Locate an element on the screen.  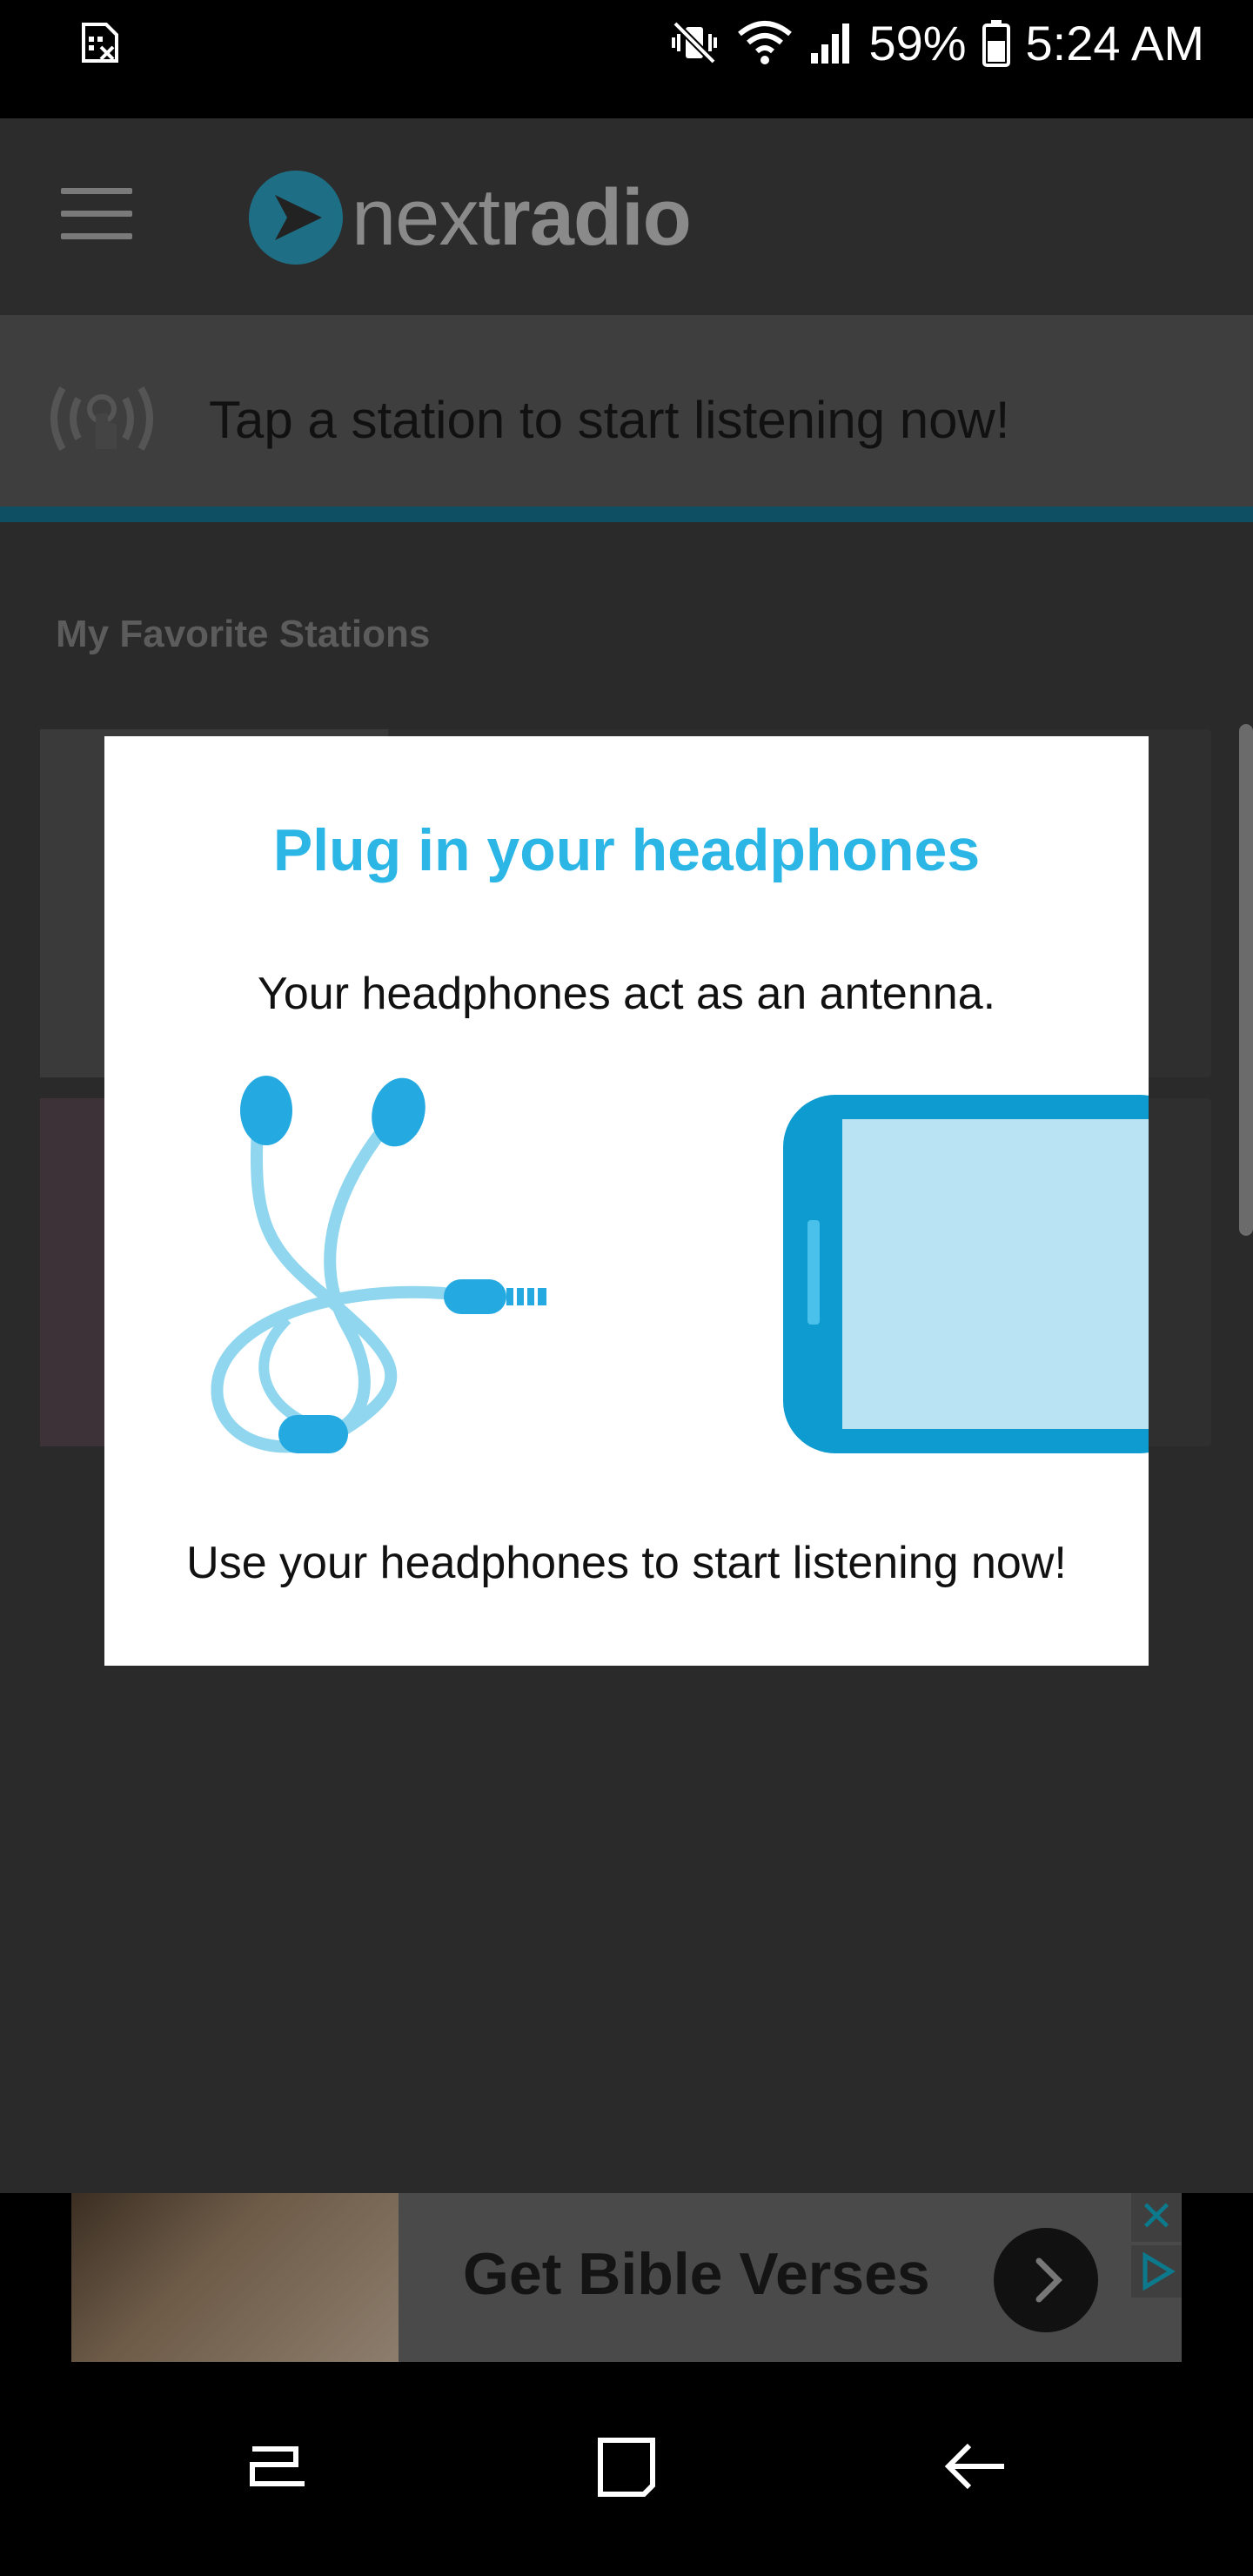
system-navigation-bar is located at coordinates (626, 2469).